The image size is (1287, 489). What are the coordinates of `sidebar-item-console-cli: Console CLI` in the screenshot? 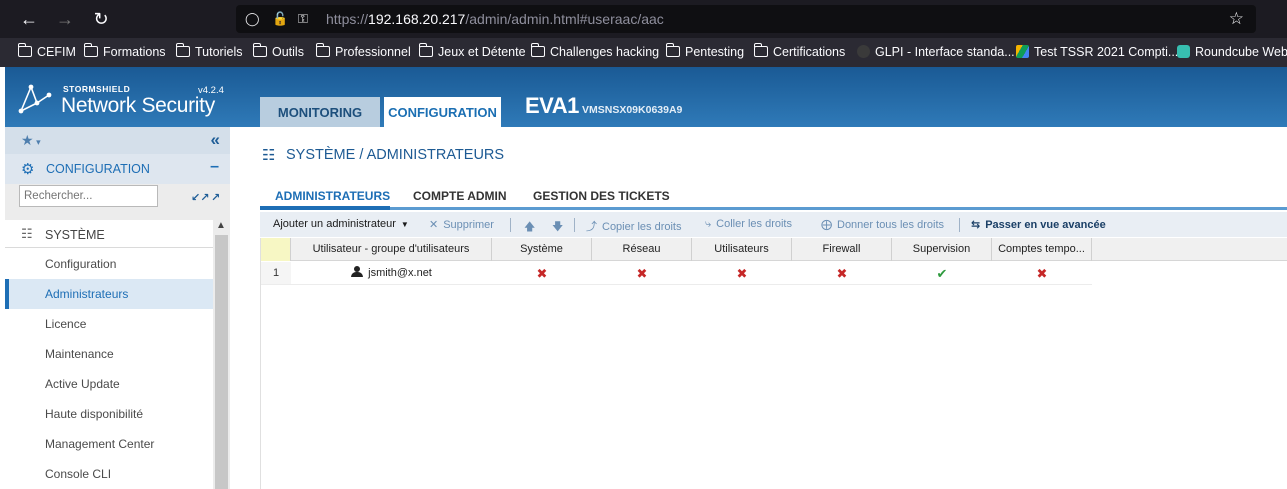 It's located at (109, 474).